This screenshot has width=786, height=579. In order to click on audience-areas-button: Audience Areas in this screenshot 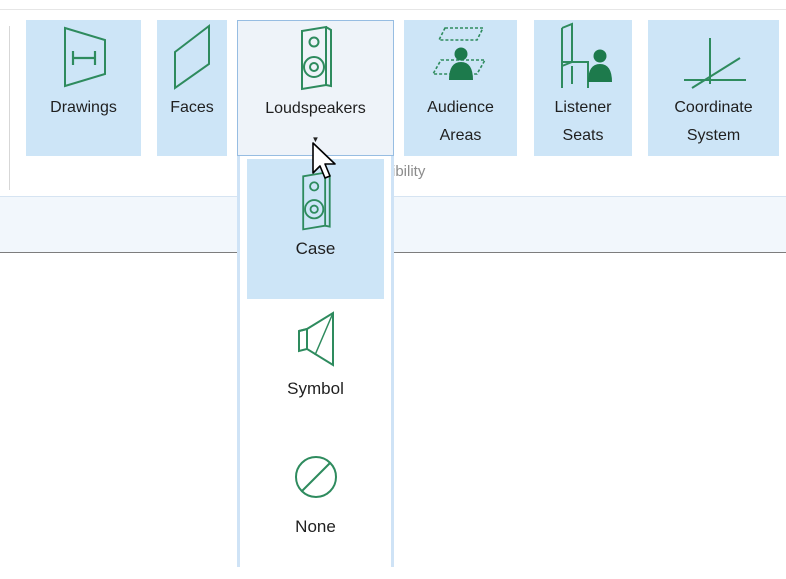, I will do `click(460, 88)`.